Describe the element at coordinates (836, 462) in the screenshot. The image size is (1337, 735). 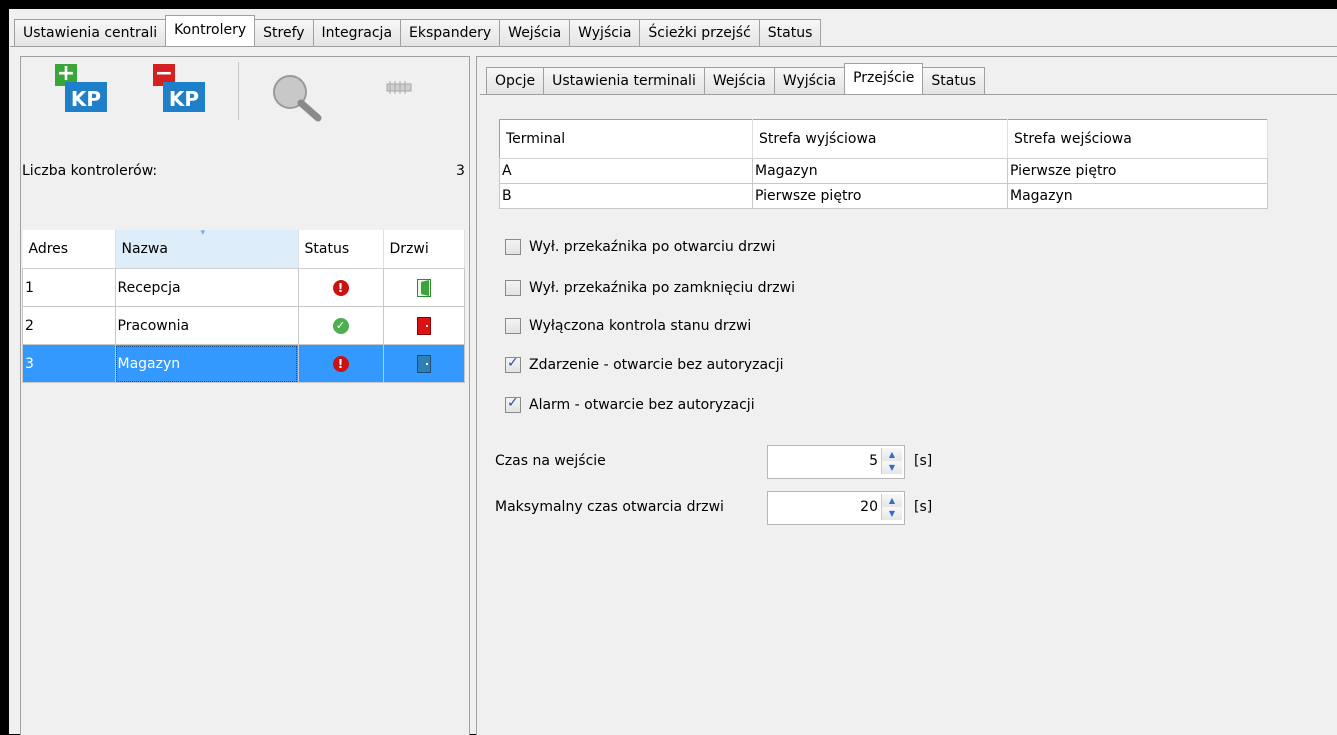
I see `entry-time-spinner: 5 ▲ ▼` at that location.